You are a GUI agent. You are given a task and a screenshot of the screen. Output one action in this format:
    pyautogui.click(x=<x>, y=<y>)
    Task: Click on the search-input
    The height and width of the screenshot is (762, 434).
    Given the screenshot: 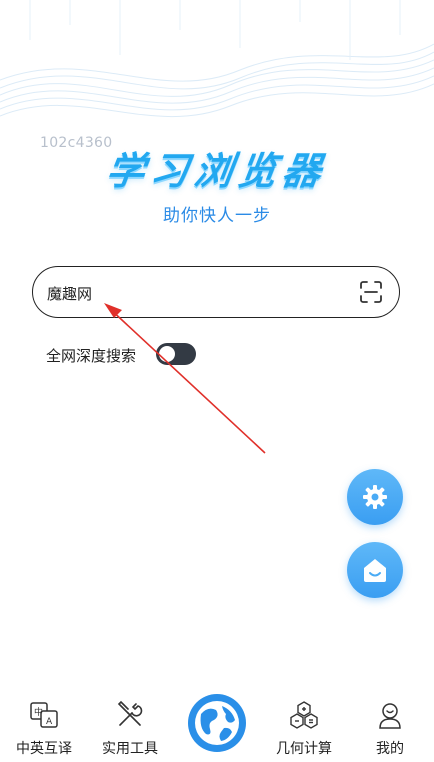 What is the action you would take?
    pyautogui.click(x=197, y=293)
    